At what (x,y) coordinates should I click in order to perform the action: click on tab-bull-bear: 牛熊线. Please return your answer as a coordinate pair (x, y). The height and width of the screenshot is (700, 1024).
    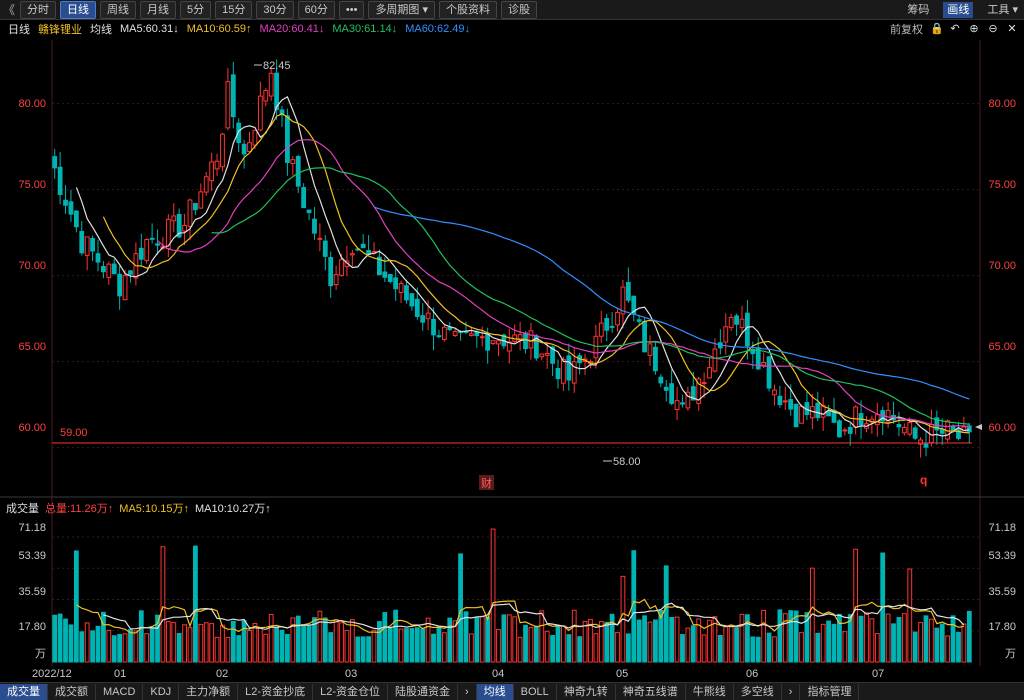
    Looking at the image, I should click on (710, 691).